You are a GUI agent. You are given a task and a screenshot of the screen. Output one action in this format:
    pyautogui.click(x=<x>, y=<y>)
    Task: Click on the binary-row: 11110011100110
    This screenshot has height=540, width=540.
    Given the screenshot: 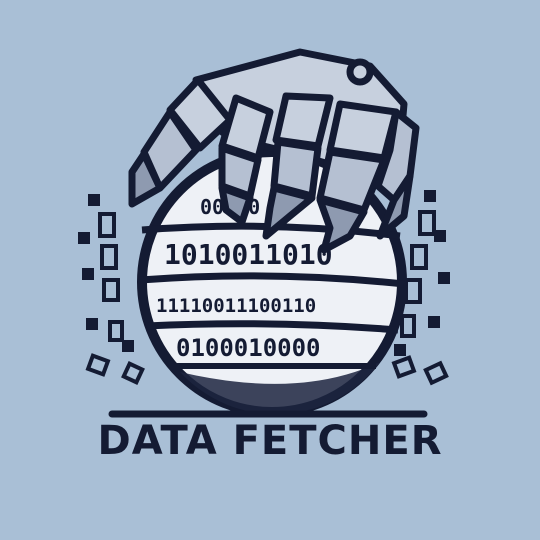 What is the action you would take?
    pyautogui.click(x=236, y=306)
    